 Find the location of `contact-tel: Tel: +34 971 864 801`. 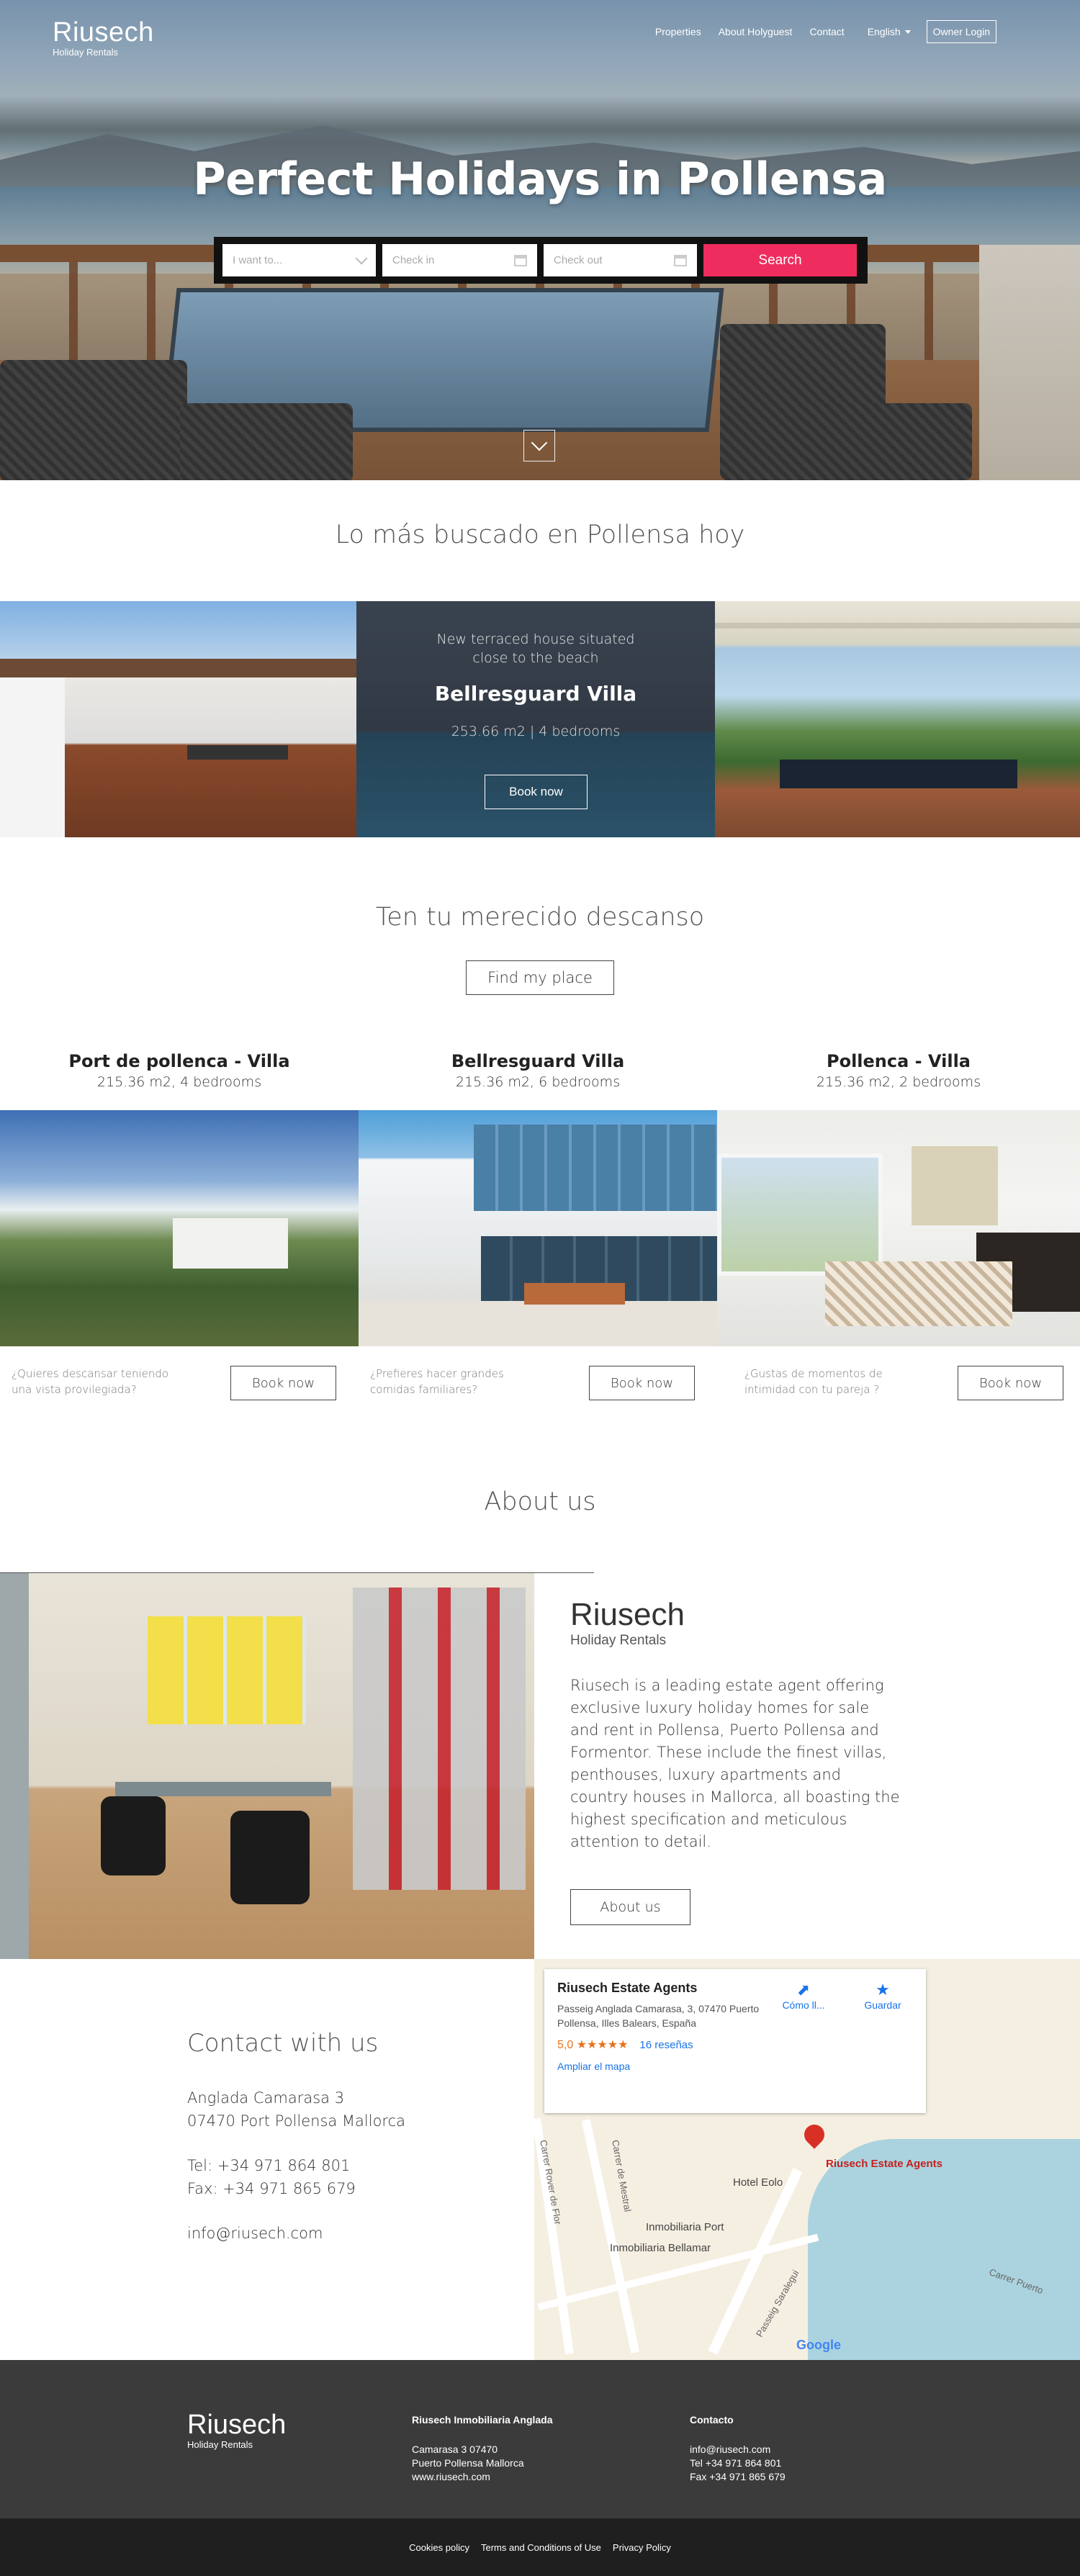

contact-tel: Tel: +34 971 864 801 is located at coordinates (296, 2165).